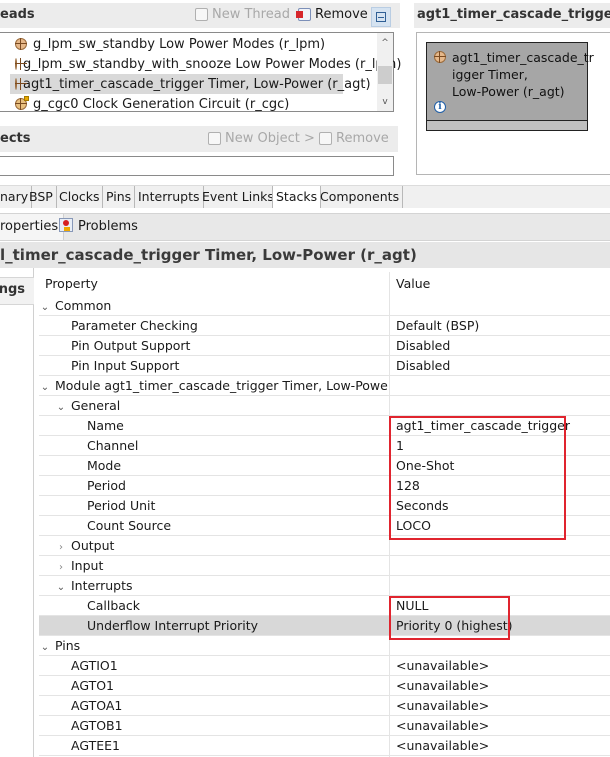 The width and height of the screenshot is (610, 757). What do you see at coordinates (385, 75) in the screenshot?
I see `scrollbar-thumb` at bounding box center [385, 75].